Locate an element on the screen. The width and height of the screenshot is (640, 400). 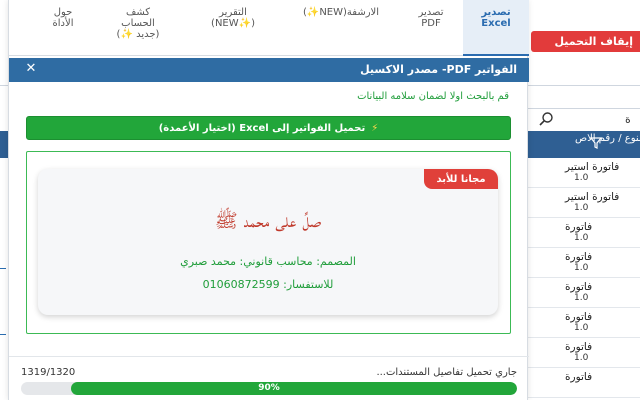
tab-label: التقرير is located at coordinates (233, 12).